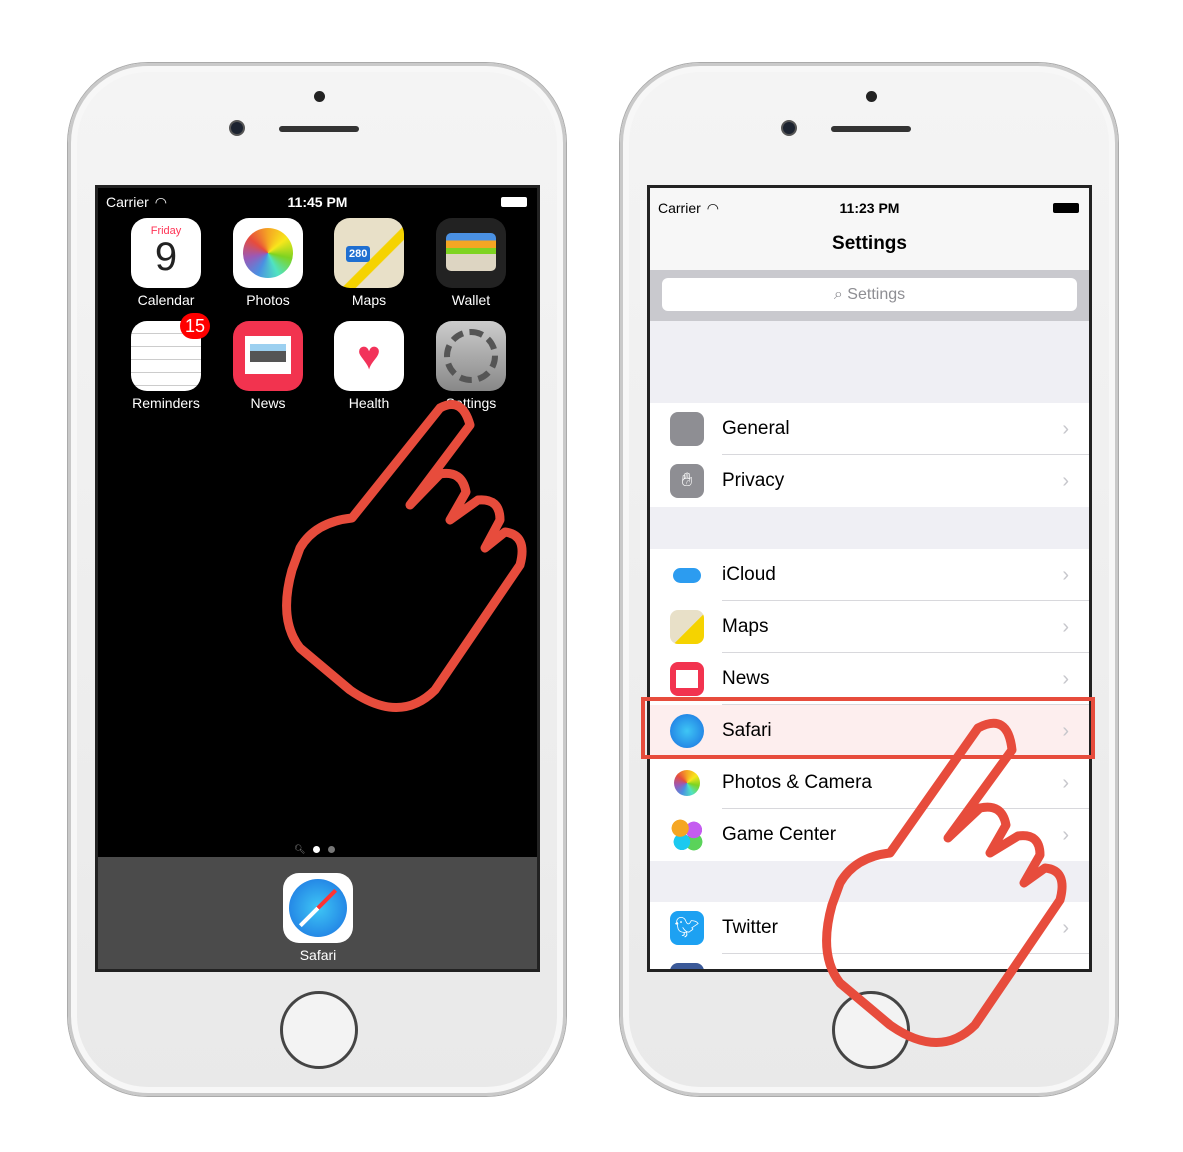 The height and width of the screenshot is (1152, 1183). I want to click on page-indicator: 🔍︎, so click(315, 849).